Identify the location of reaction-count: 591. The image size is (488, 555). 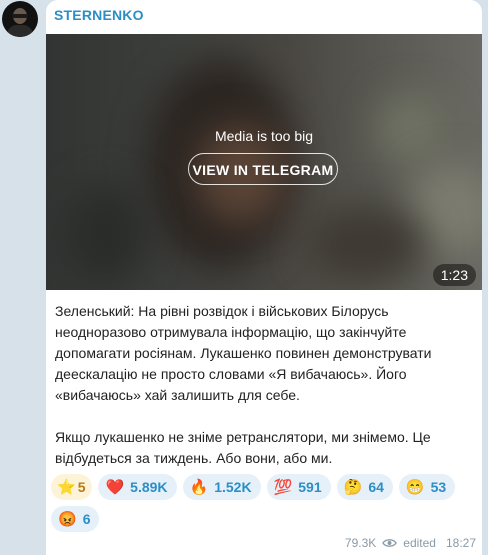
(310, 487).